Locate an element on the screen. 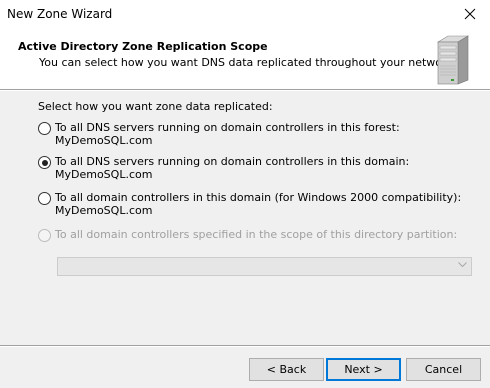 The height and width of the screenshot is (388, 490). radio-button-selected is located at coordinates (44, 162).